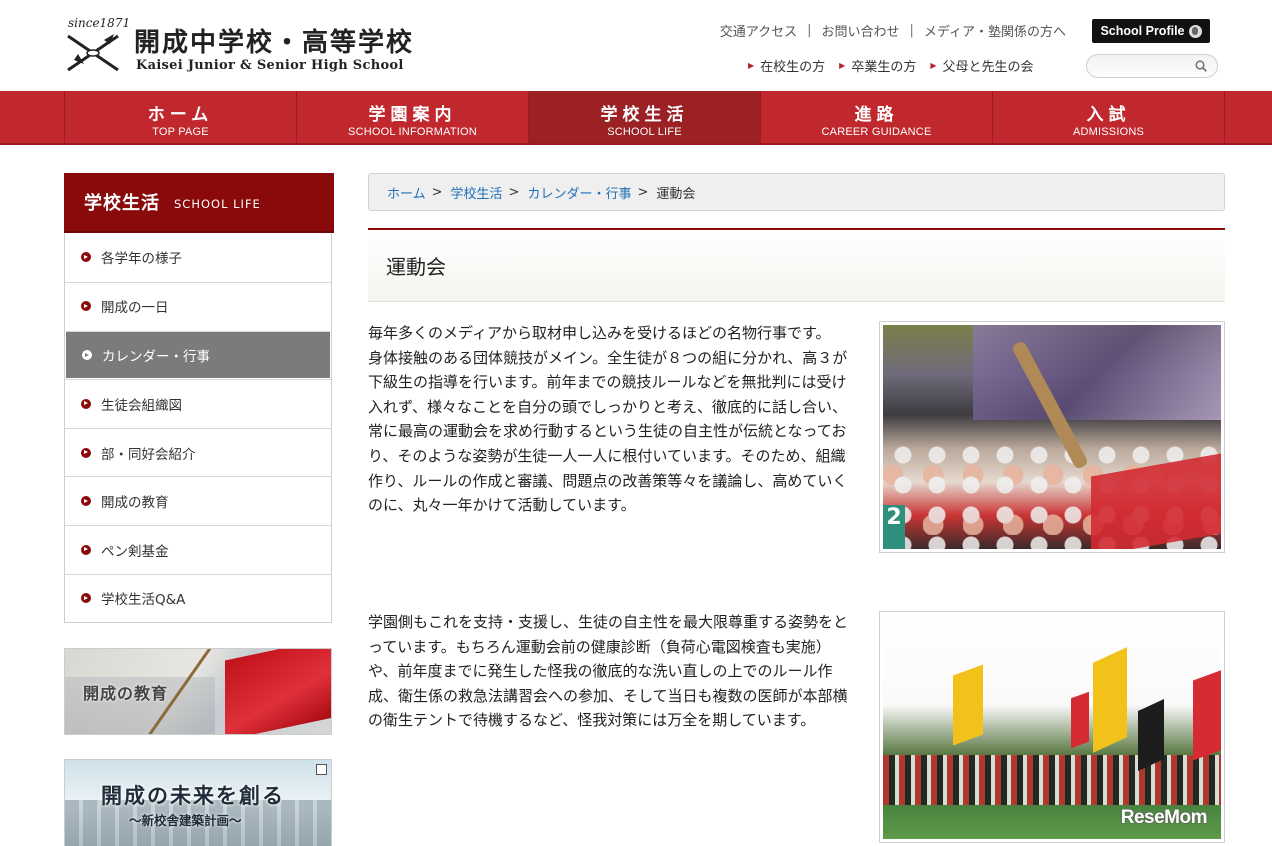 This screenshot has height=846, width=1272. I want to click on sidebar-item-qa: 学校生活Q&A, so click(198, 598).